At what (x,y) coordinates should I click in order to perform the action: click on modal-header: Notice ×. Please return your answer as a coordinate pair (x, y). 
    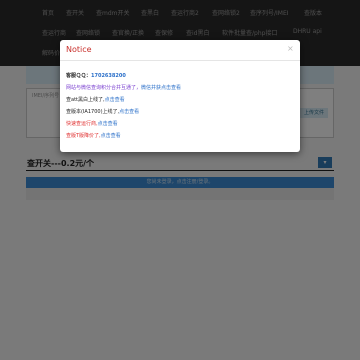
    Looking at the image, I should click on (180, 50).